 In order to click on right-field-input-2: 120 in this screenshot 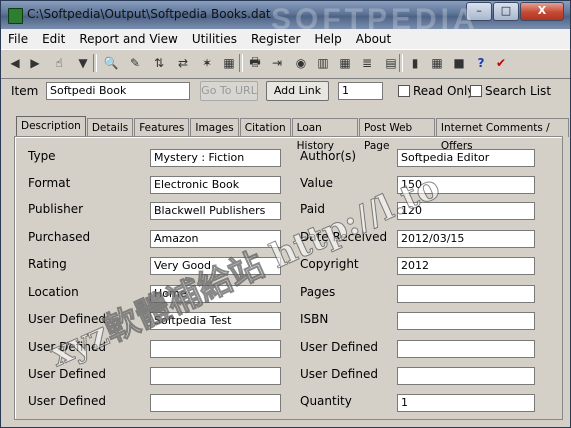, I will do `click(466, 211)`.